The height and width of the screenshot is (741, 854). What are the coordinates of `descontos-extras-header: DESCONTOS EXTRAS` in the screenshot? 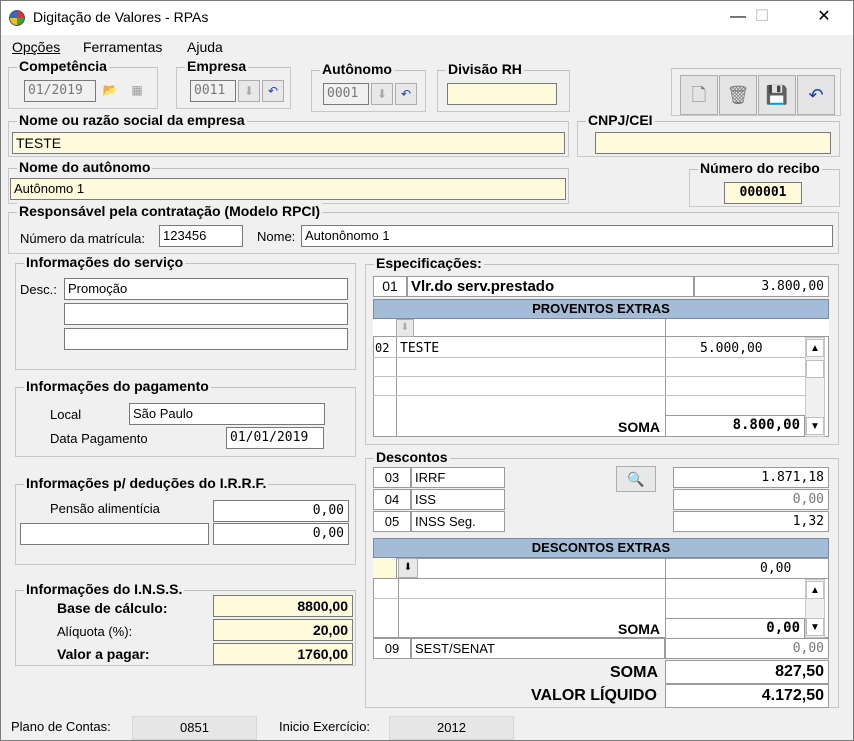 It's located at (601, 548).